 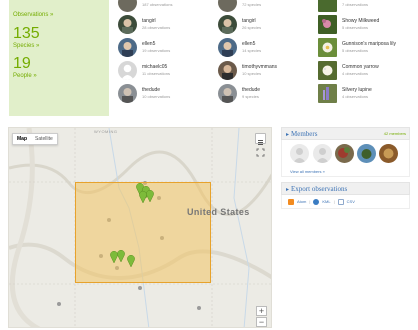 I want to click on species-link: Species », so click(x=26, y=46).